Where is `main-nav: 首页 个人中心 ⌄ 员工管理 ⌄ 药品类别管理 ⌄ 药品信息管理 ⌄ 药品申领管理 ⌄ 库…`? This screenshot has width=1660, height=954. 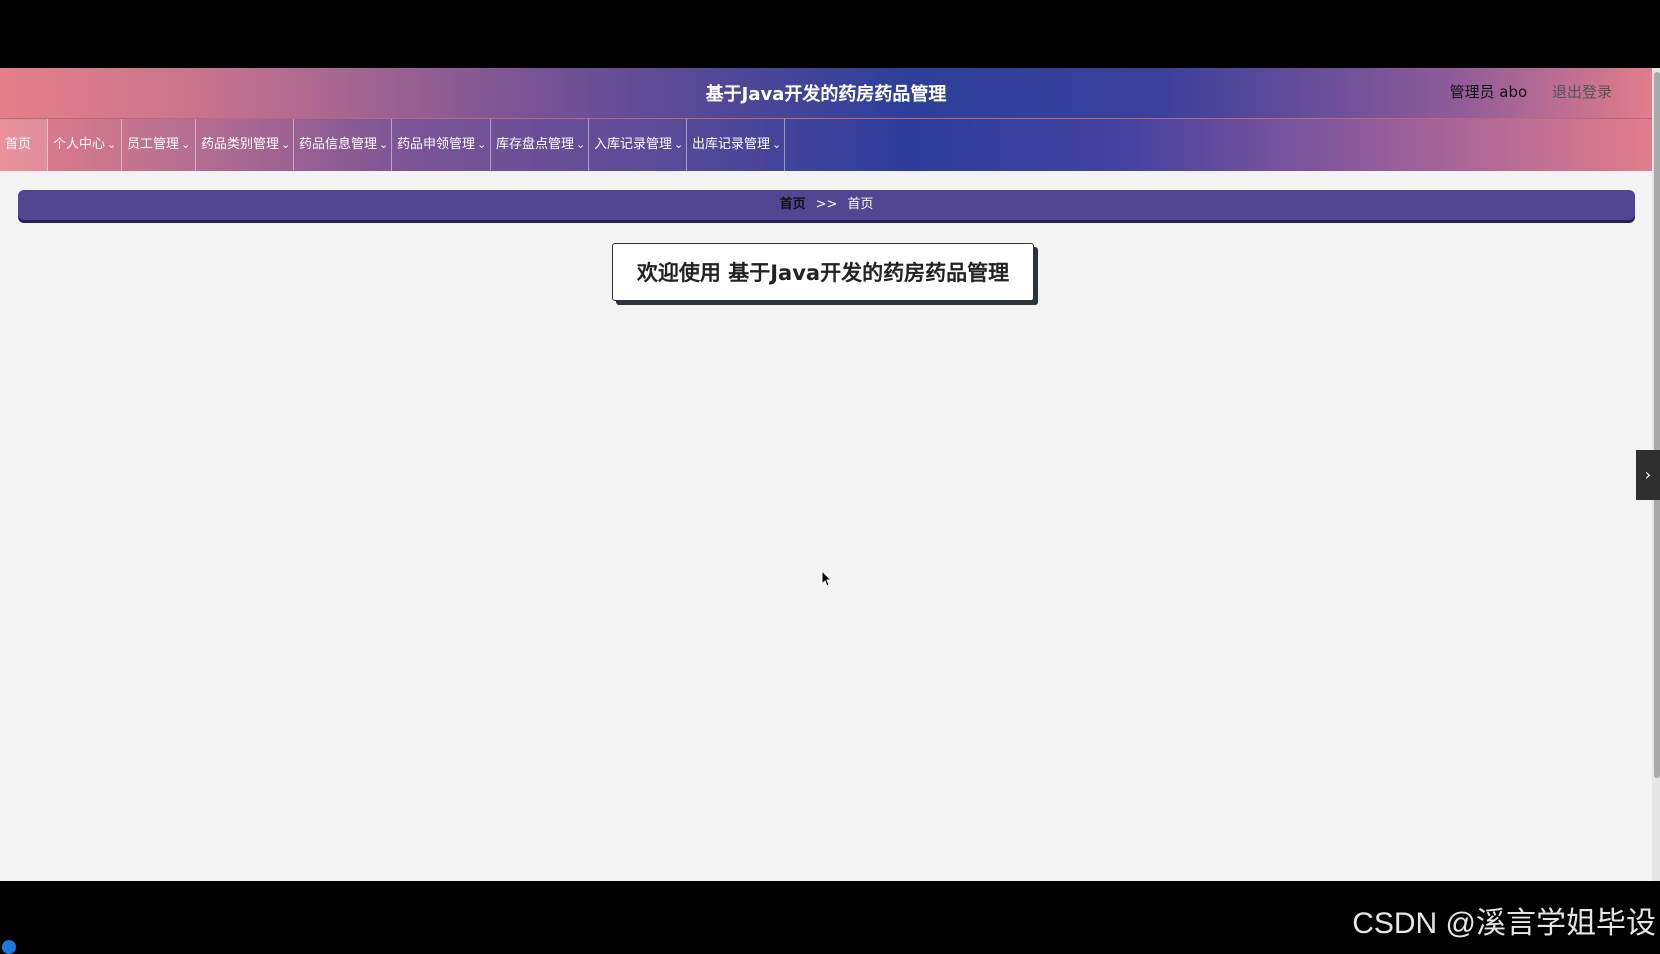
main-nav: 首页 个人中心 ⌄ 员工管理 ⌄ 药品类别管理 ⌄ 药品信息管理 ⌄ 药品申领管理 ⌄ 库… is located at coordinates (826, 145).